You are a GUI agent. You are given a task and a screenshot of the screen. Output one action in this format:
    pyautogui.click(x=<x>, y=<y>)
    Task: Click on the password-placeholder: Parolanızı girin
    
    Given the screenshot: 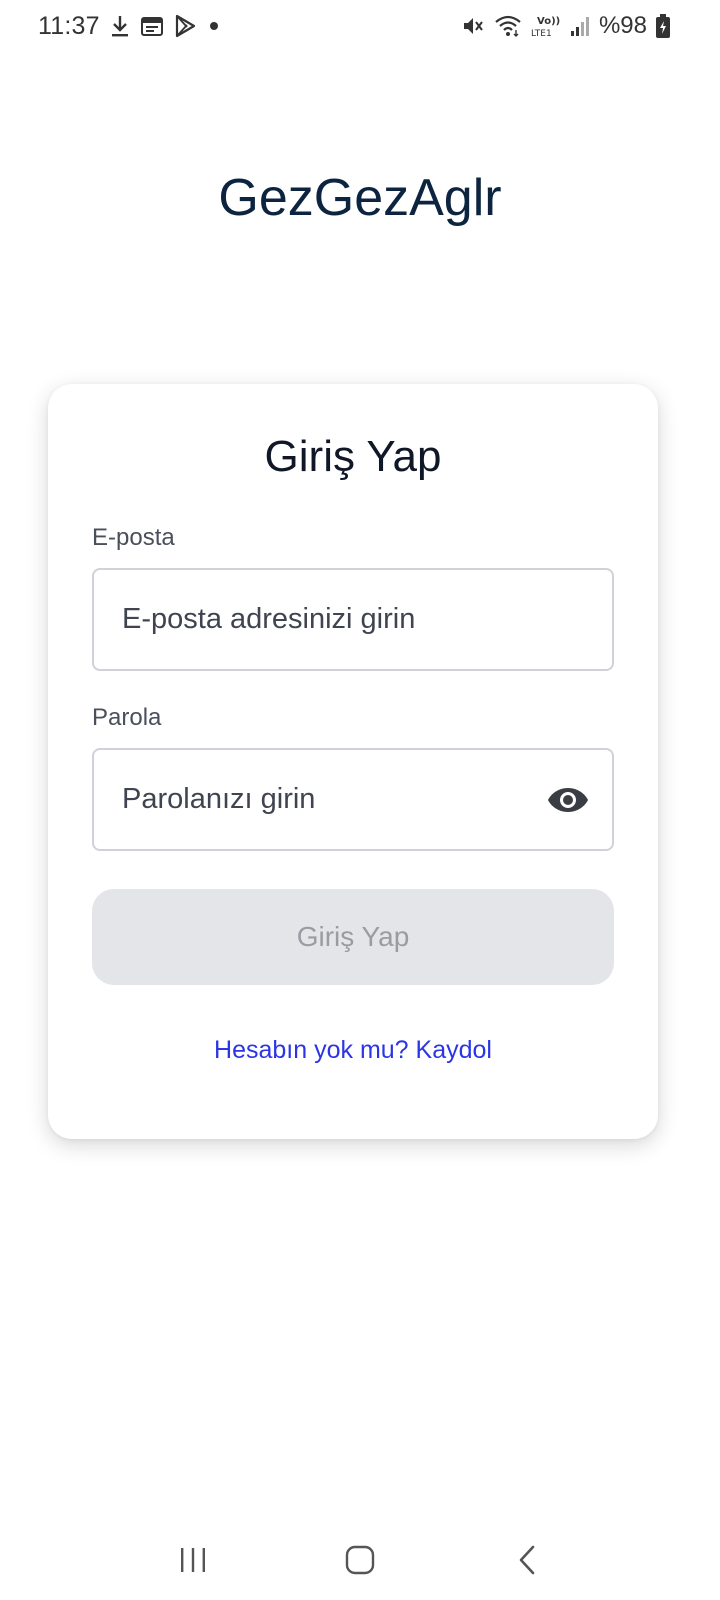 What is the action you would take?
    pyautogui.click(x=219, y=799)
    